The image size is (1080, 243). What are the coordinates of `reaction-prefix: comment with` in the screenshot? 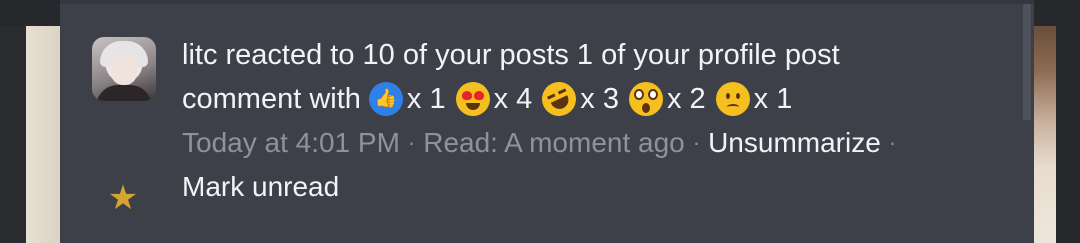 It's located at (271, 99).